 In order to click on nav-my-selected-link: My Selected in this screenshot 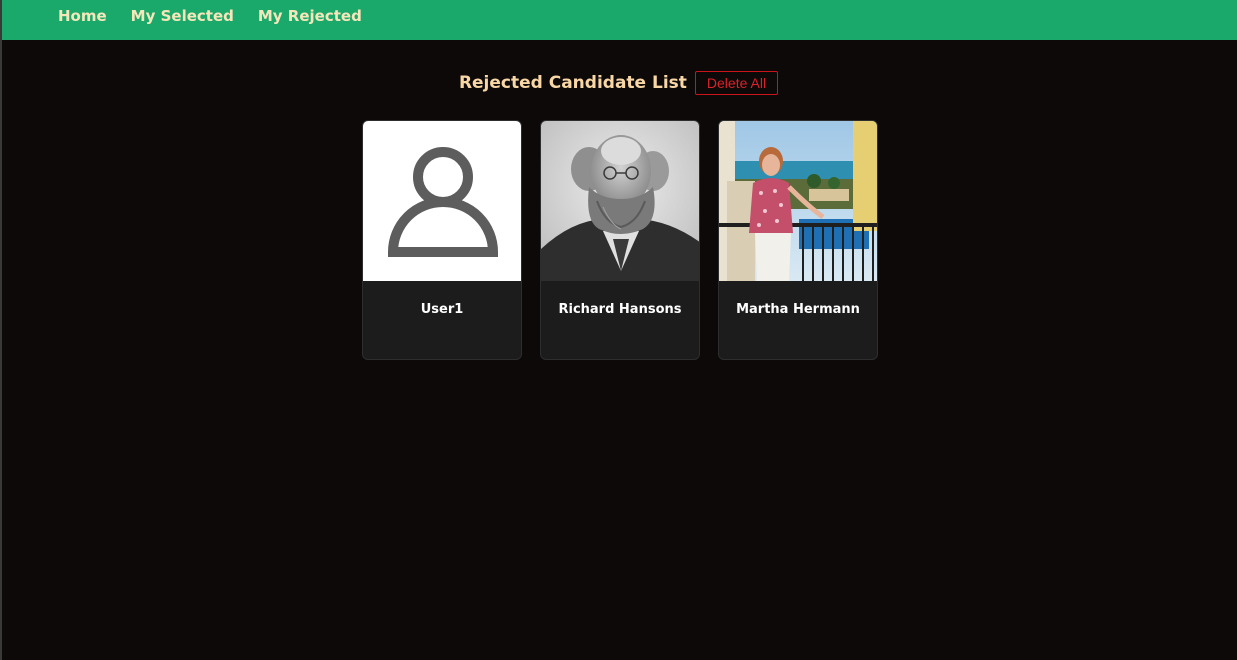, I will do `click(182, 16)`.